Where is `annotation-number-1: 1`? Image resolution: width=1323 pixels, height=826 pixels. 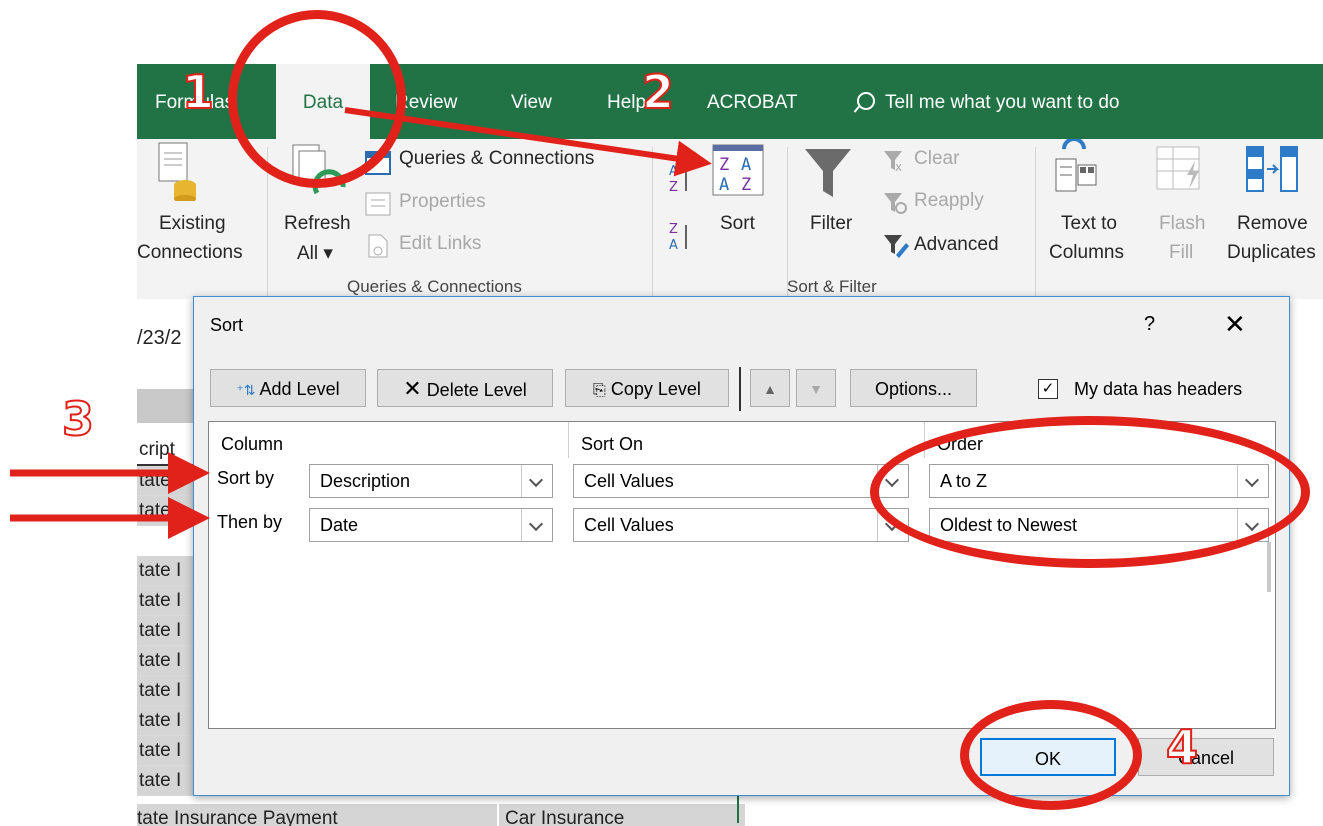 annotation-number-1: 1 is located at coordinates (198, 92).